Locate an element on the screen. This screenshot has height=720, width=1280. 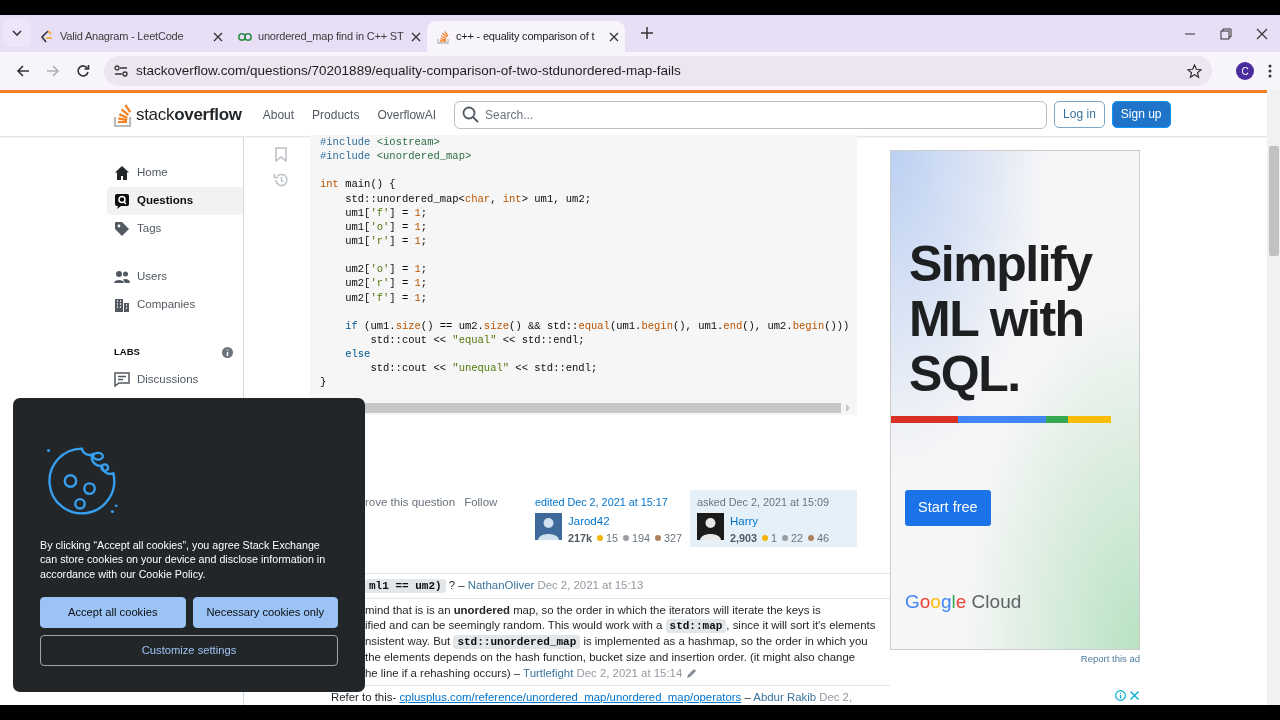
cookie-policy-link: Cookie Policy is located at coordinates (170, 573).